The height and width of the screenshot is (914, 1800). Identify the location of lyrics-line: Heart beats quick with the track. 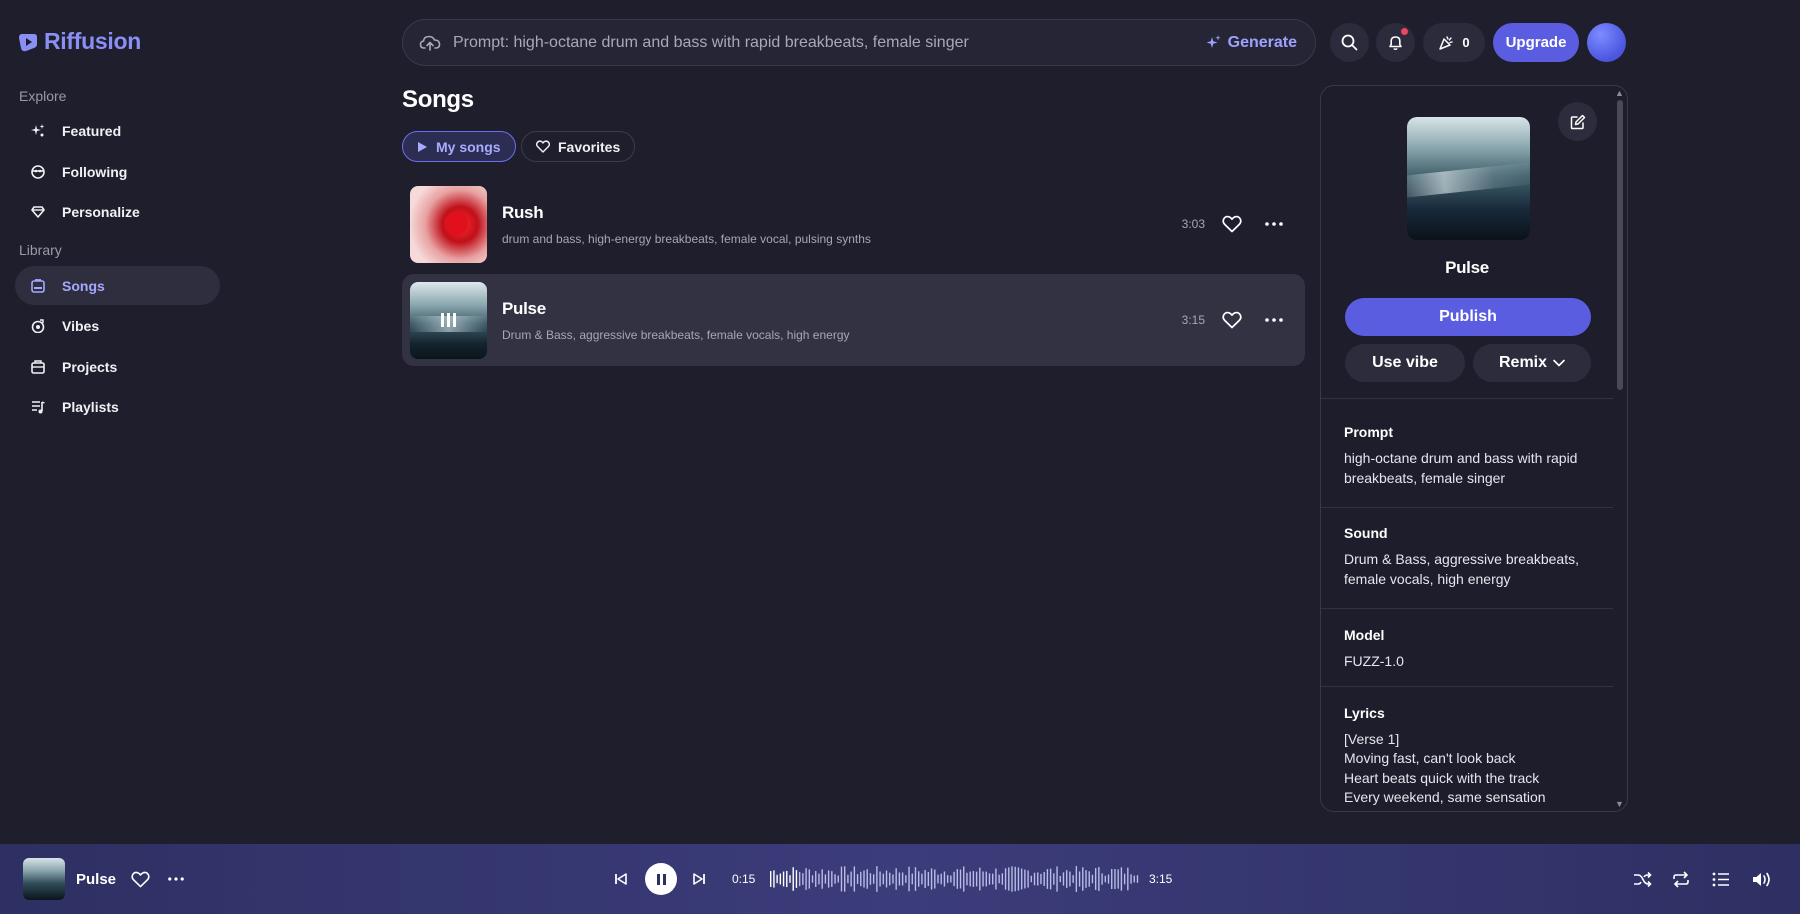
(1442, 778).